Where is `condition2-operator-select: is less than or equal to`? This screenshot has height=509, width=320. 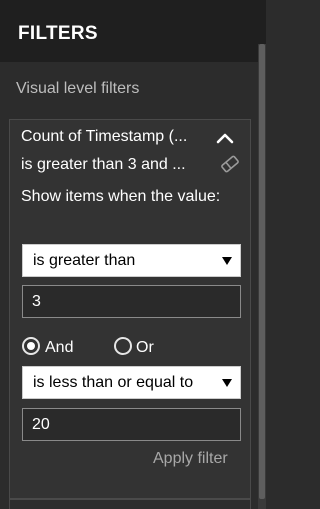
condition2-operator-select: is less than or equal to is located at coordinates (131, 382).